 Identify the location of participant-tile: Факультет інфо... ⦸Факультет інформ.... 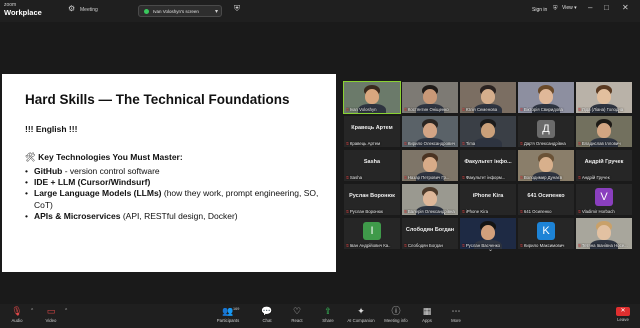
(488, 165).